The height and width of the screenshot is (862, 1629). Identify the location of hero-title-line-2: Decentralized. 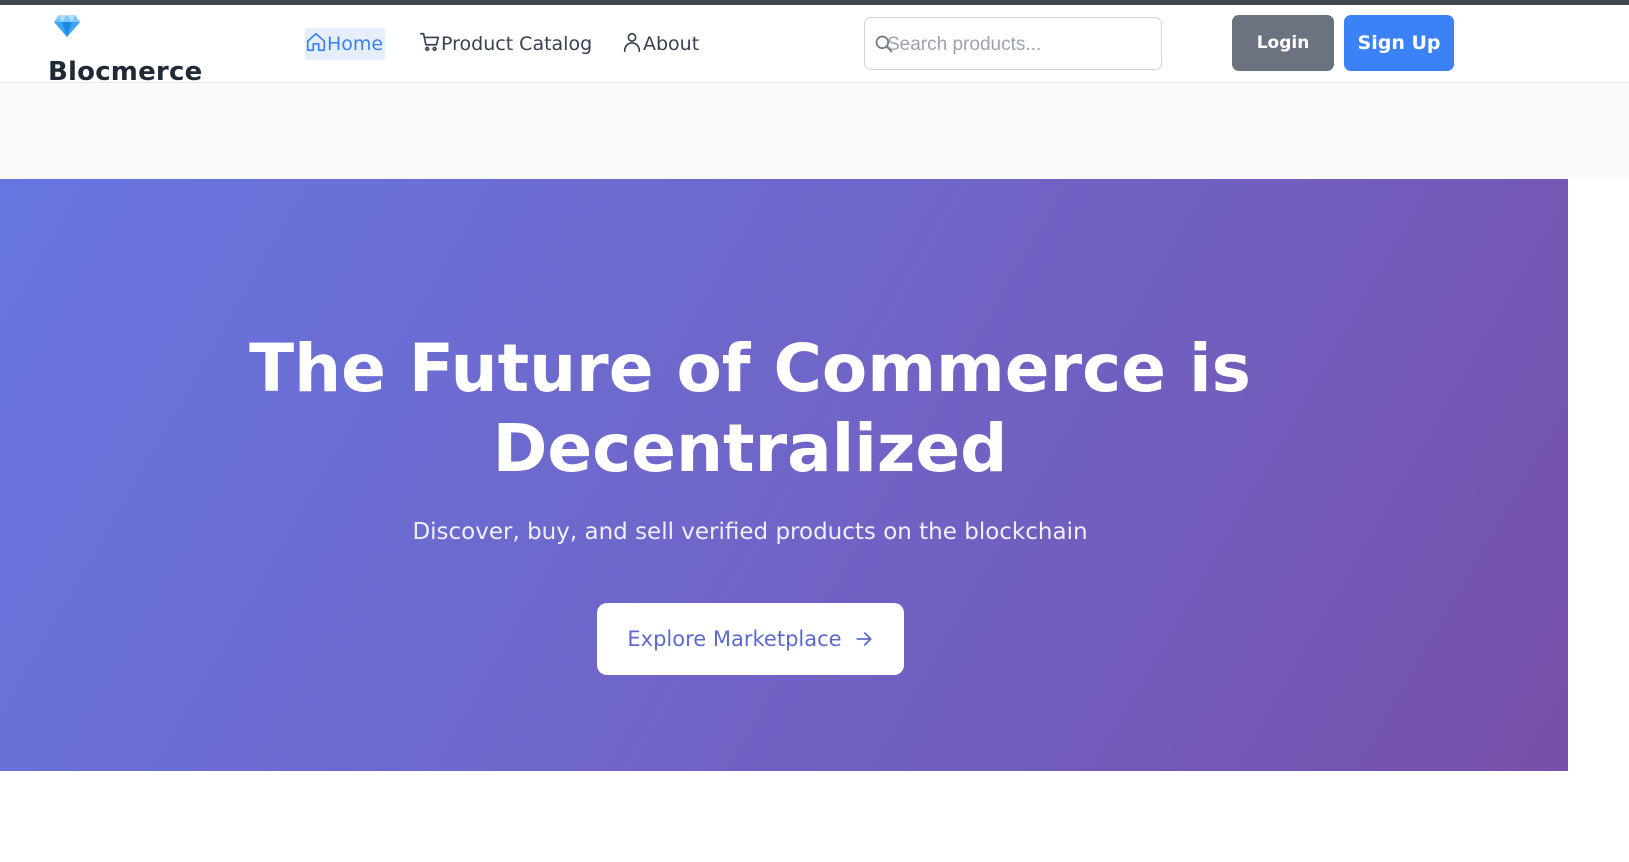
(750, 448).